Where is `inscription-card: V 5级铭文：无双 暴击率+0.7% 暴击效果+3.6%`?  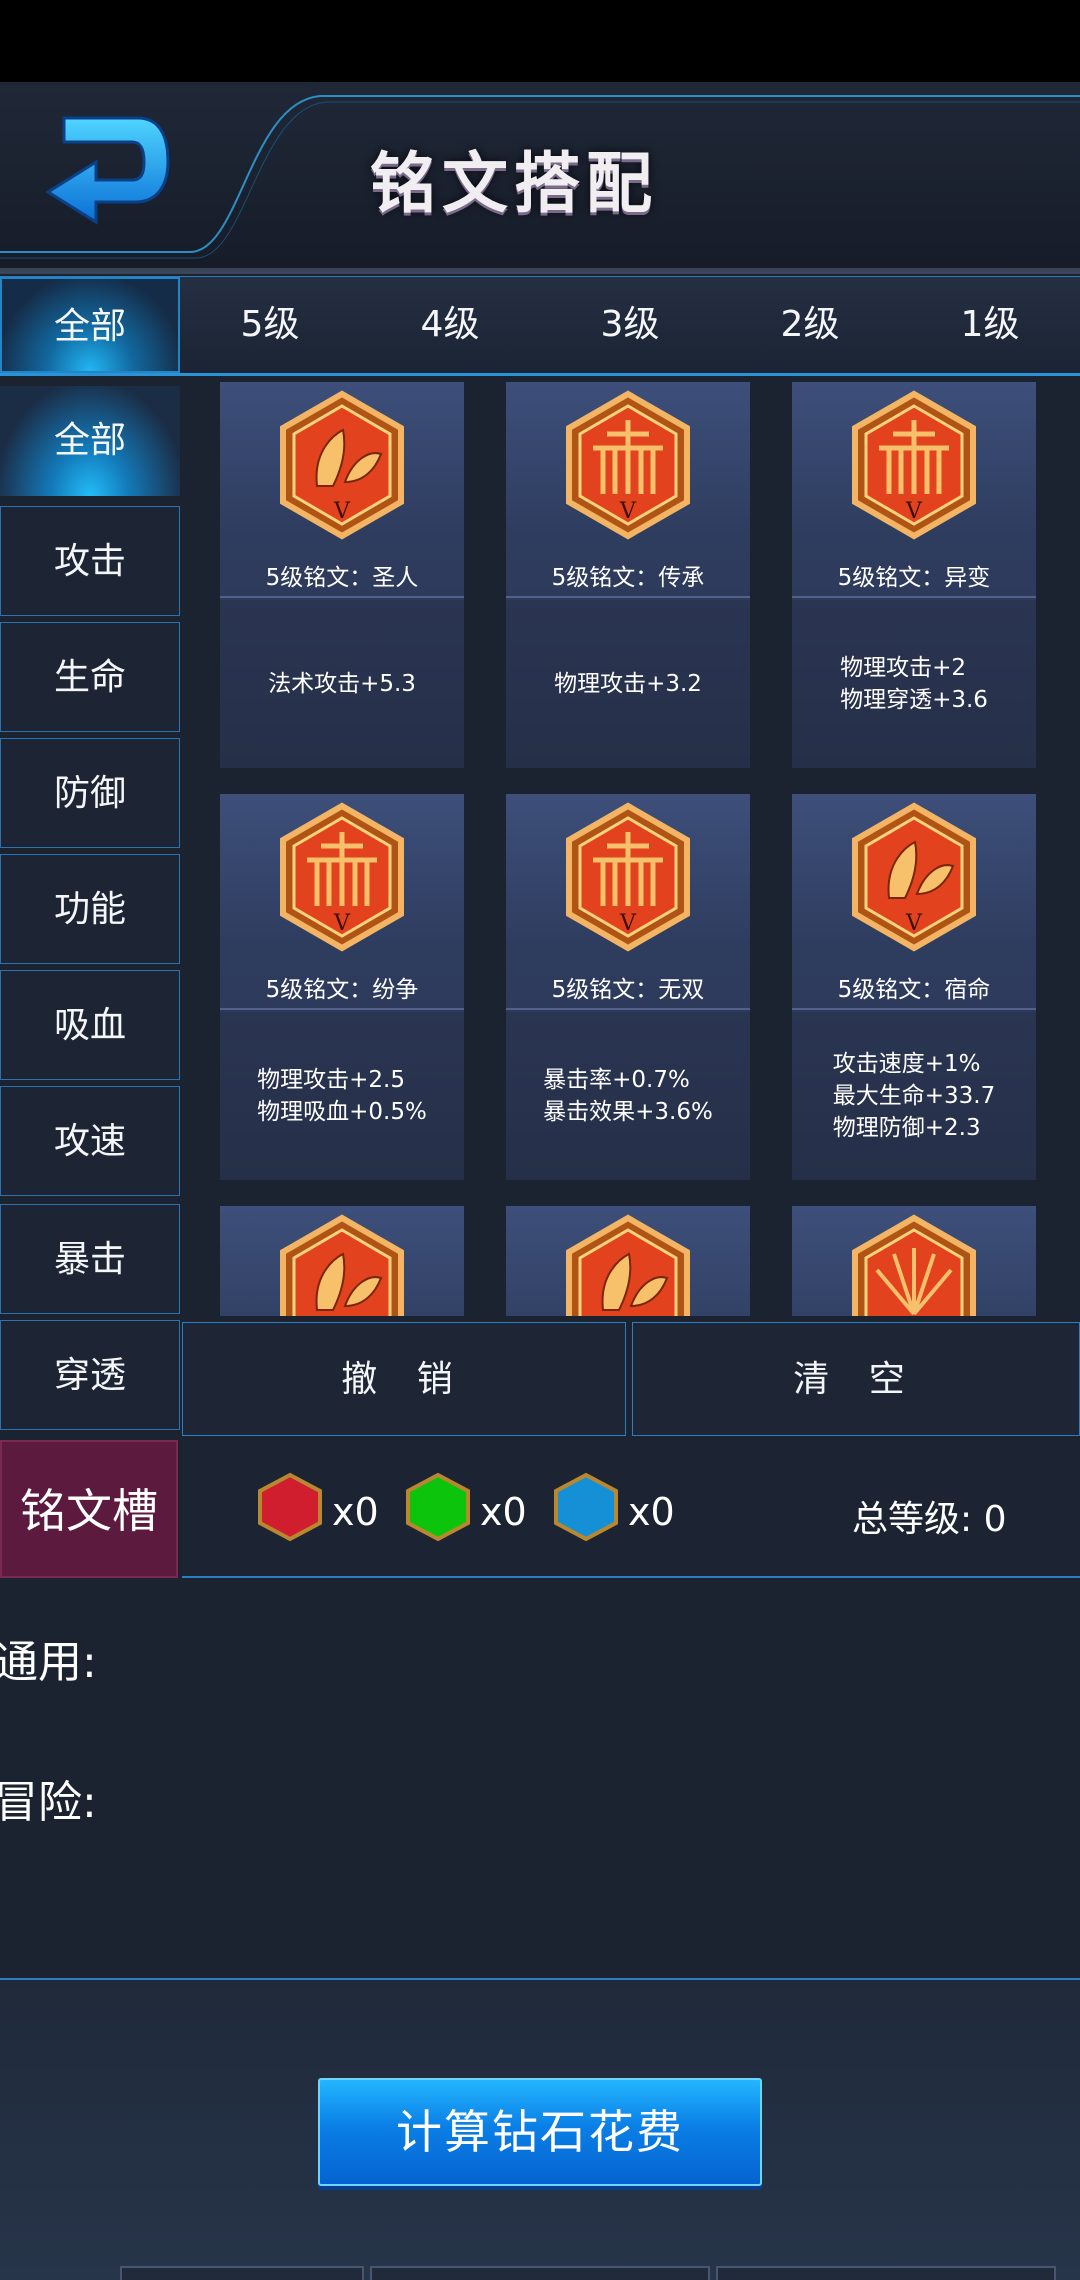
inscription-card: V 5级铭文：无双 暴击率+0.7% 暴击效果+3.6% is located at coordinates (628, 987).